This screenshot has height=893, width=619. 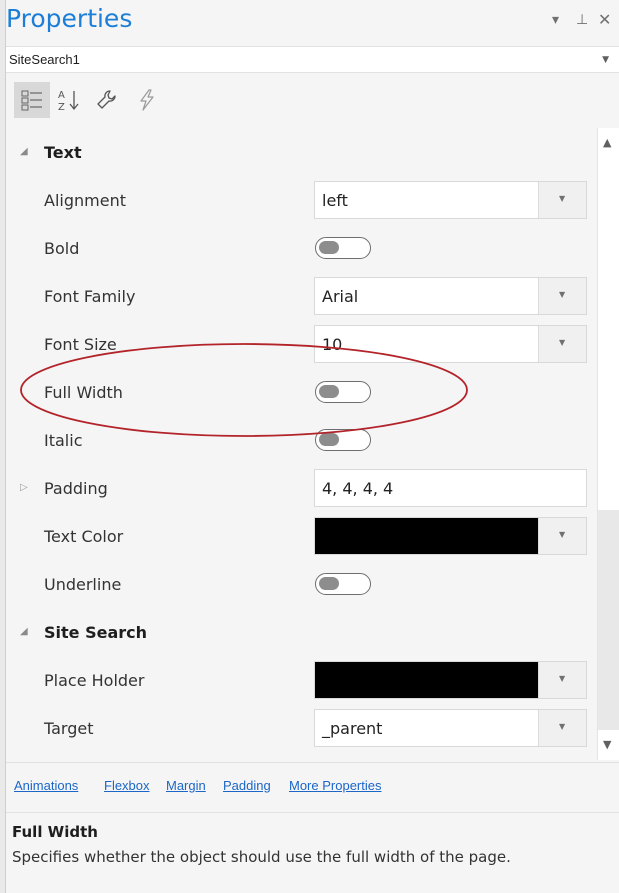 I want to click on category-label: Site Search, so click(x=96, y=632).